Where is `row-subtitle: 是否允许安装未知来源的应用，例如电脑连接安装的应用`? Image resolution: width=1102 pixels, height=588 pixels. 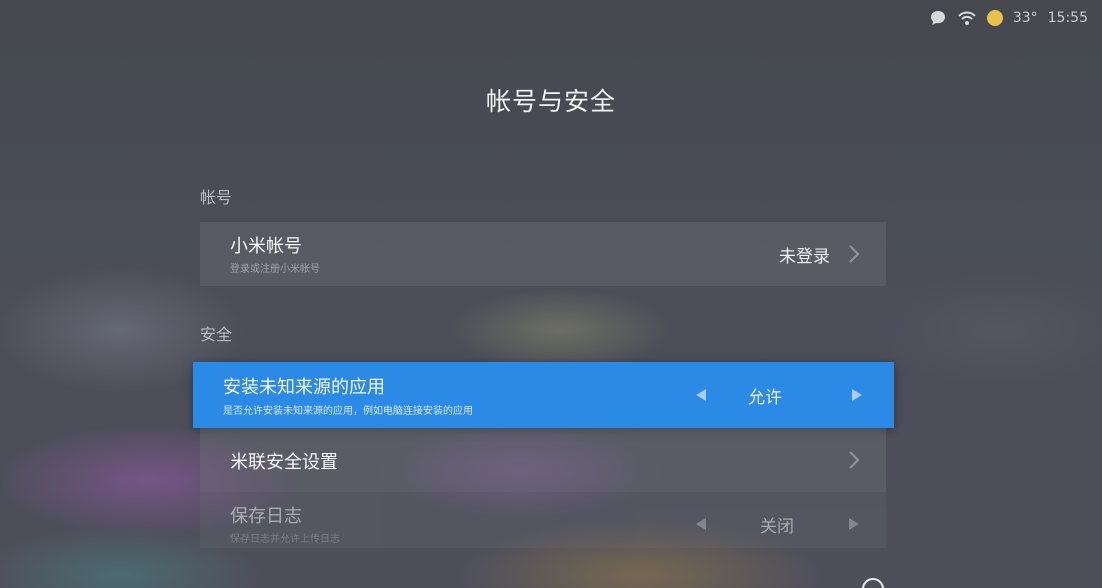
row-subtitle: 是否允许安装未知来源的应用，例如电脑连接安装的应用 is located at coordinates (348, 411).